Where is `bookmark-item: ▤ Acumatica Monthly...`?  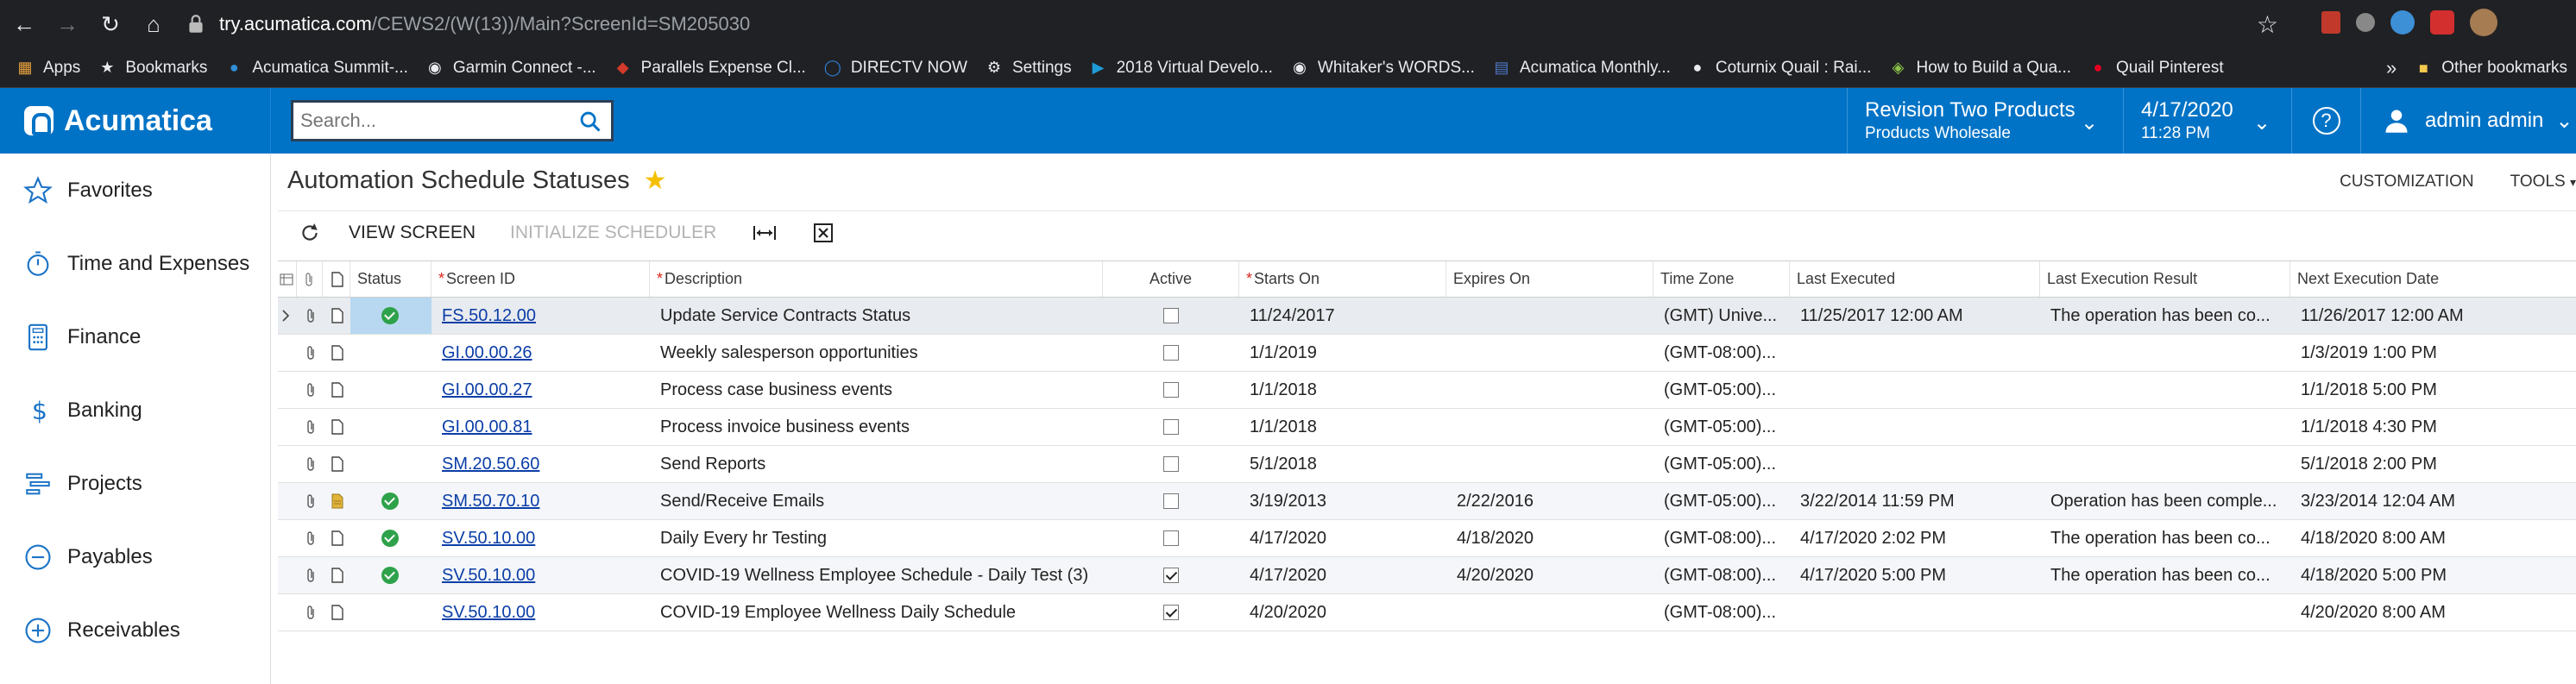 bookmark-item: ▤ Acumatica Monthly... is located at coordinates (1581, 68).